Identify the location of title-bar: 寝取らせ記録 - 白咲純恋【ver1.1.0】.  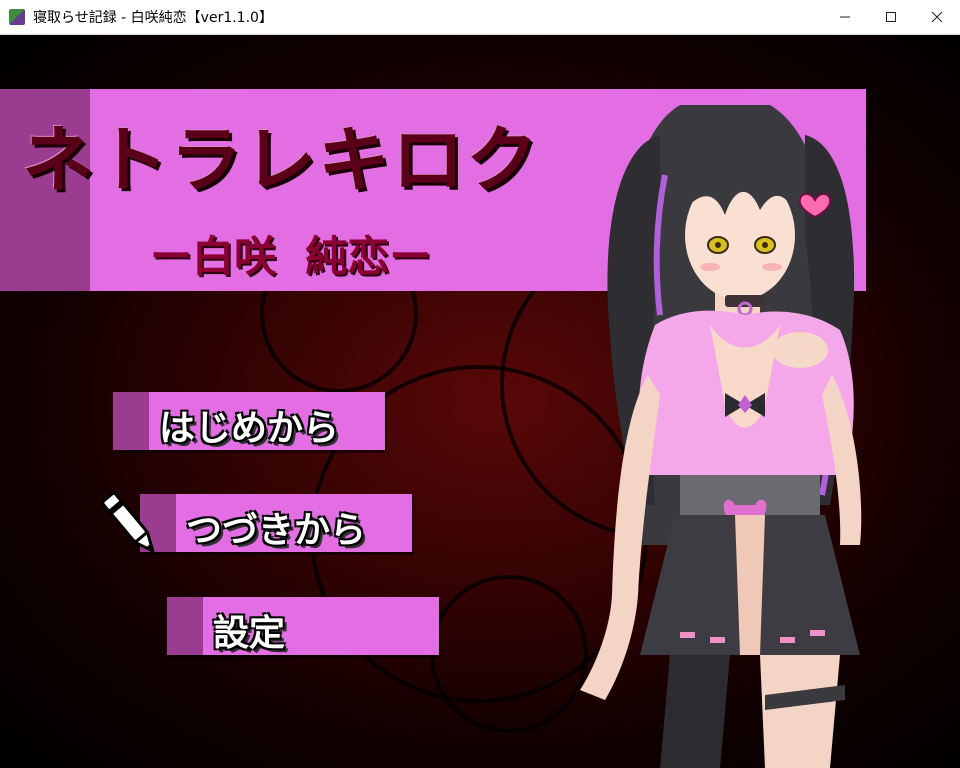
(480, 17).